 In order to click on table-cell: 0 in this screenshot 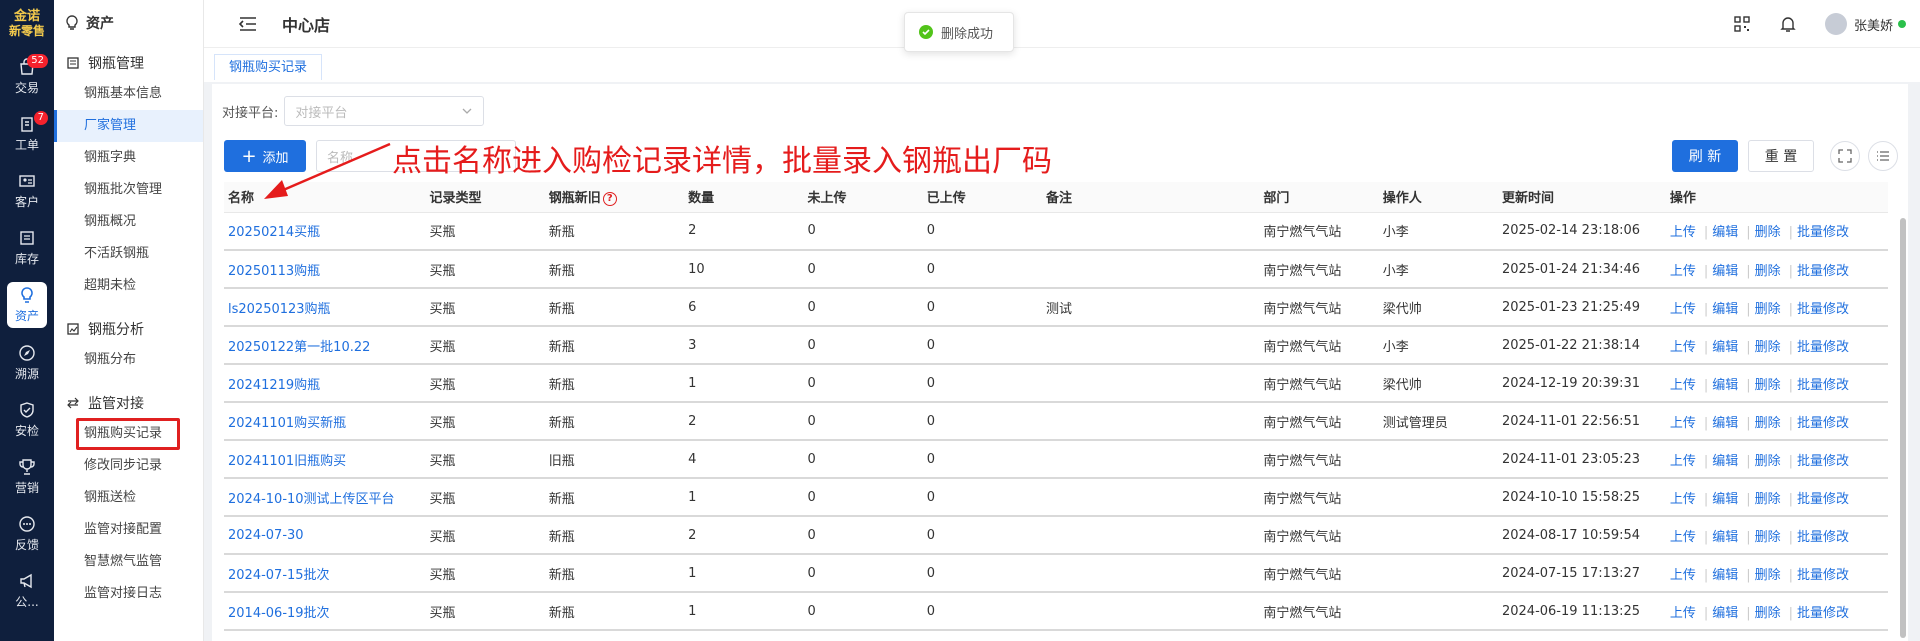, I will do `click(982, 345)`.